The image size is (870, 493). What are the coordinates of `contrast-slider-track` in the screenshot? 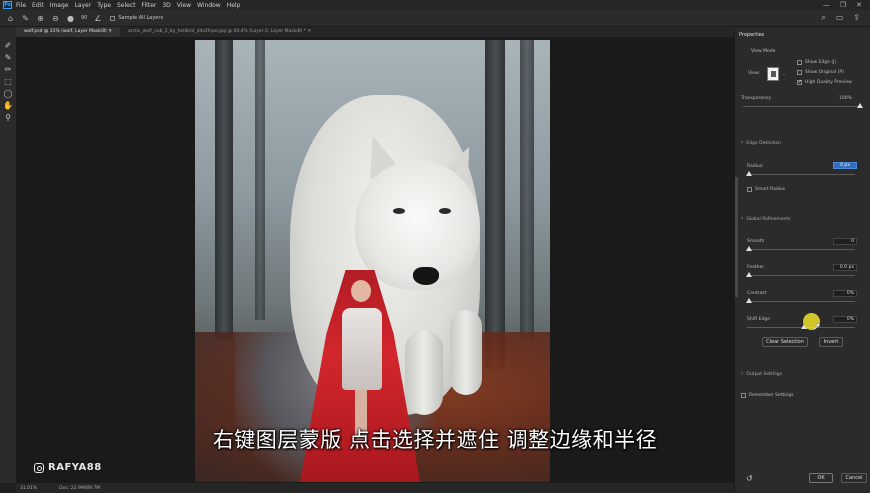 It's located at (801, 301).